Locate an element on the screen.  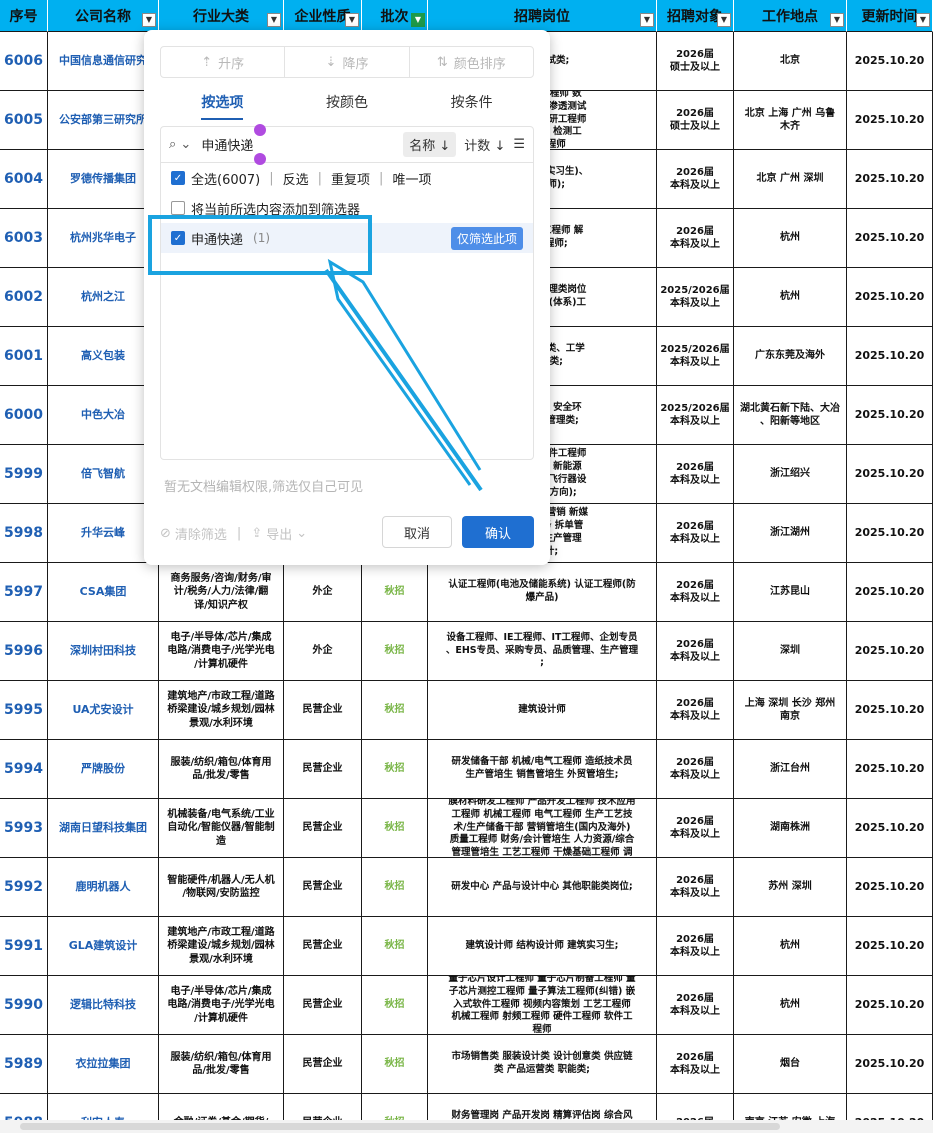
cell-location: 广东东莞及海外 is located at coordinates (790, 356).